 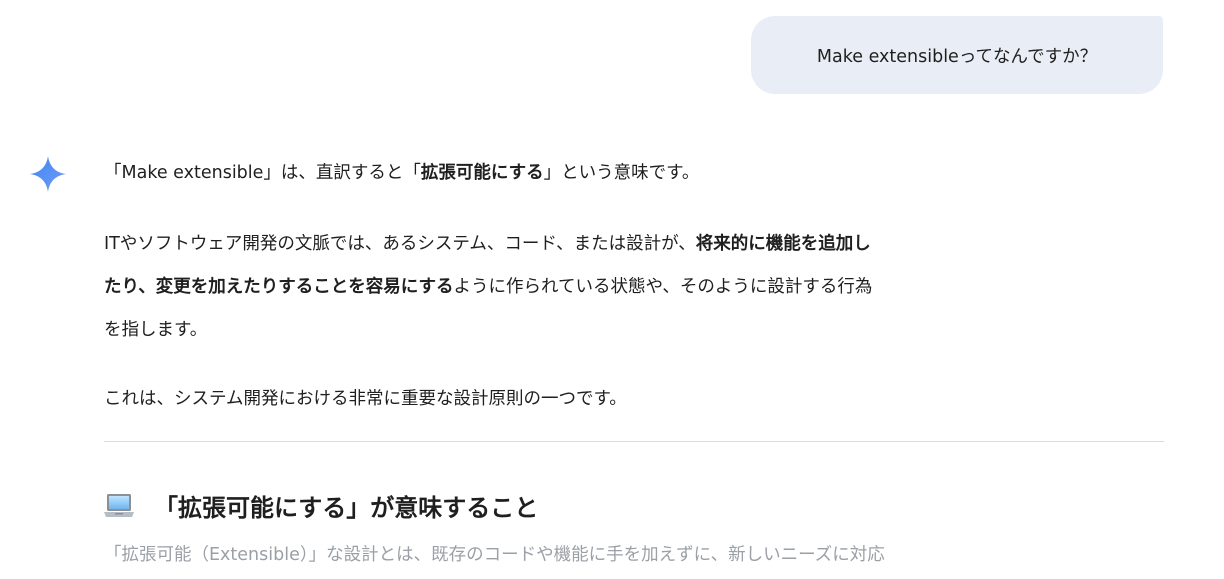 I want to click on laptop-icon, so click(x=119, y=505).